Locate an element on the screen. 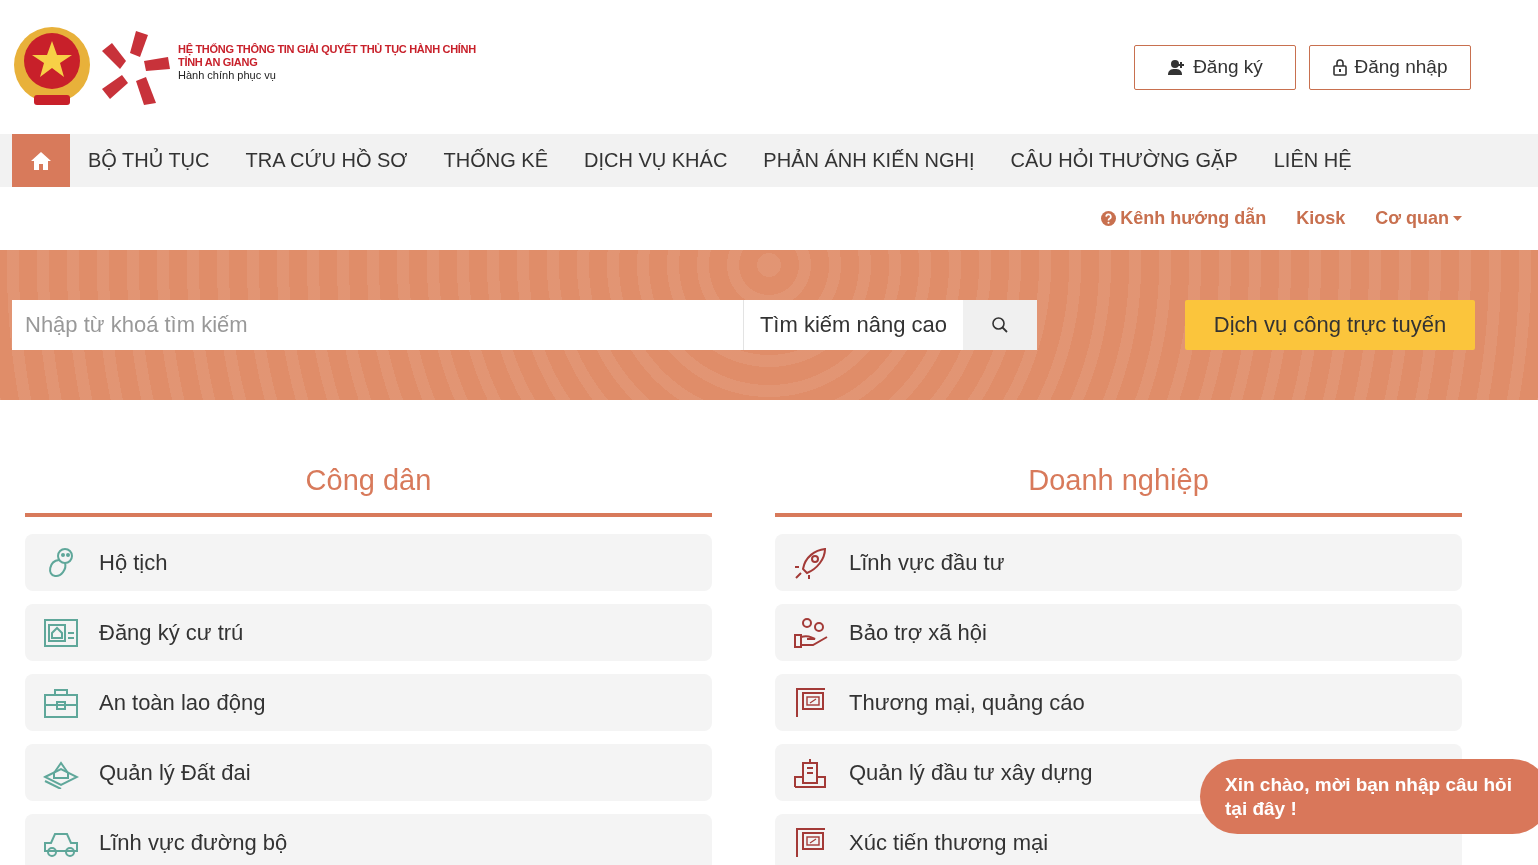 This screenshot has height=865, width=1538. briefcase-icon is located at coordinates (61, 702).